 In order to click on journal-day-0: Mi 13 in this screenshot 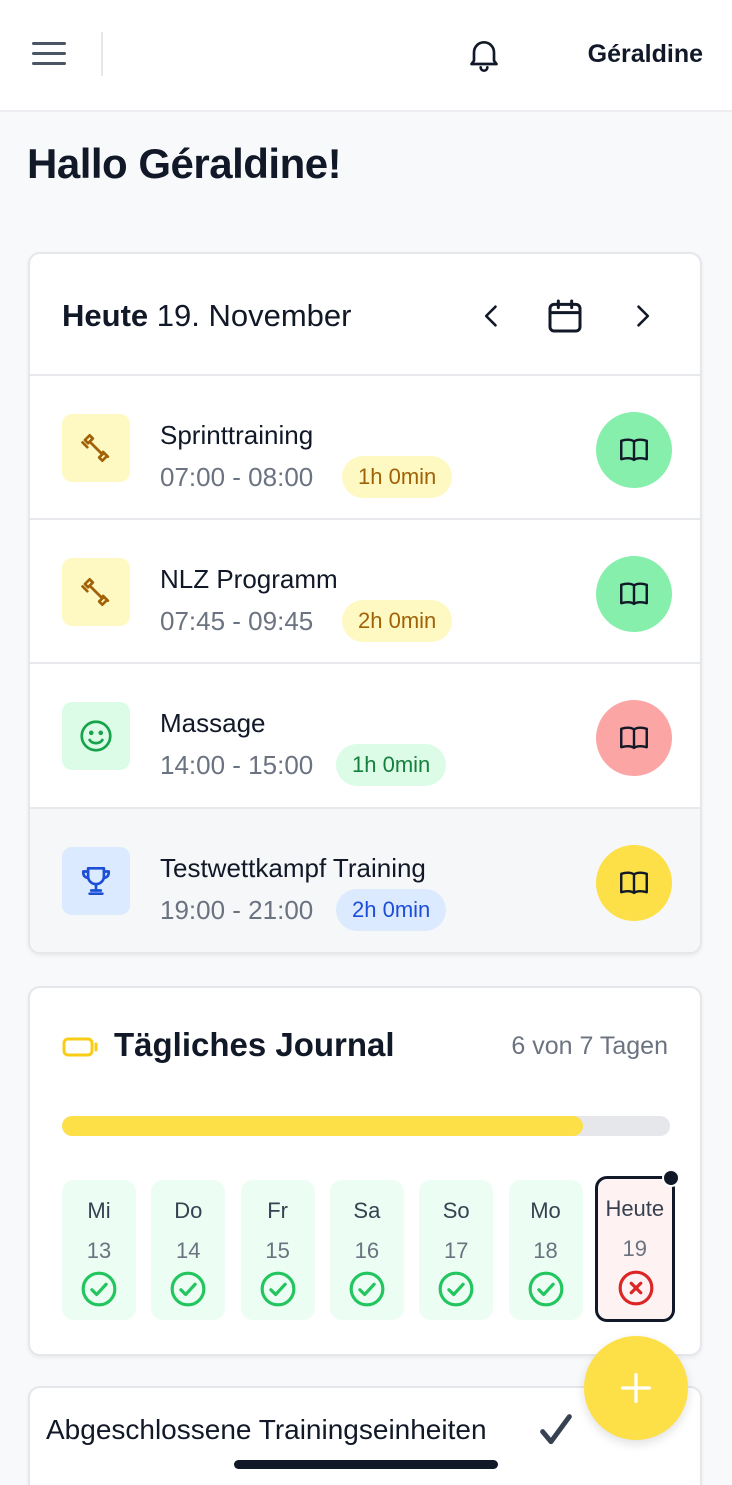, I will do `click(99, 1250)`.